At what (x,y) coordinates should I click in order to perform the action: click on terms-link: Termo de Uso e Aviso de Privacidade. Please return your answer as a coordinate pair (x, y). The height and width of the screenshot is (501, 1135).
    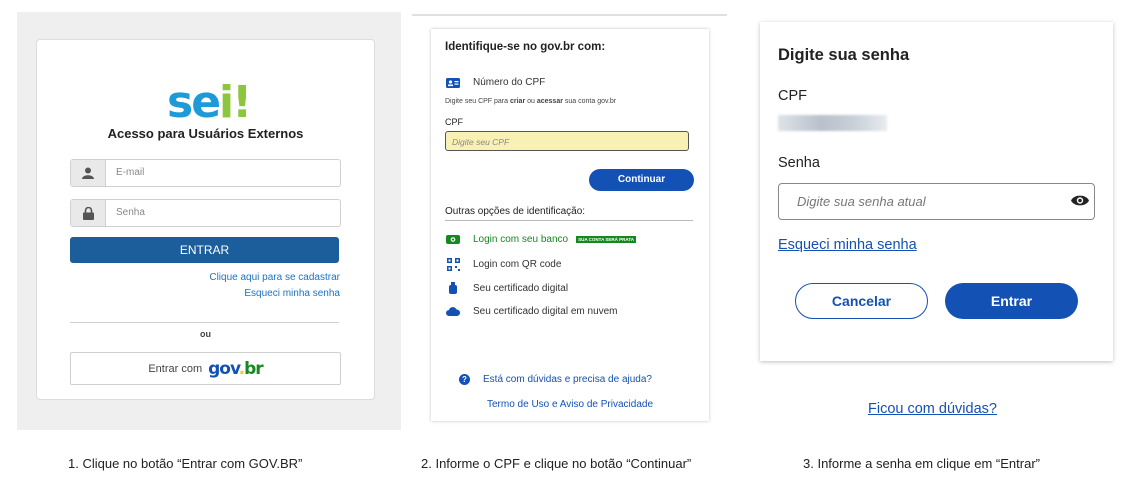
    Looking at the image, I should click on (570, 404).